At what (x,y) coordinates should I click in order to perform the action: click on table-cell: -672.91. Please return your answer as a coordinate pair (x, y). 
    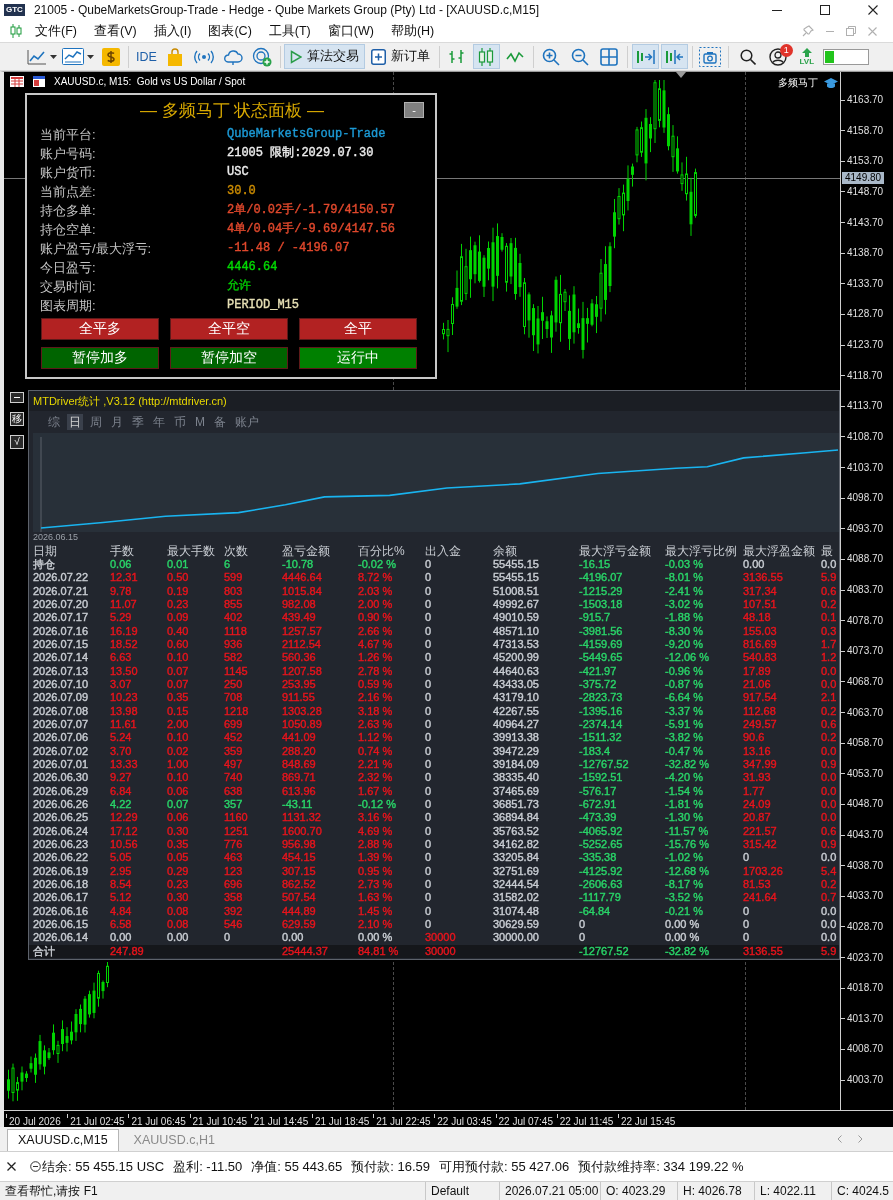
    Looking at the image, I should click on (598, 804).